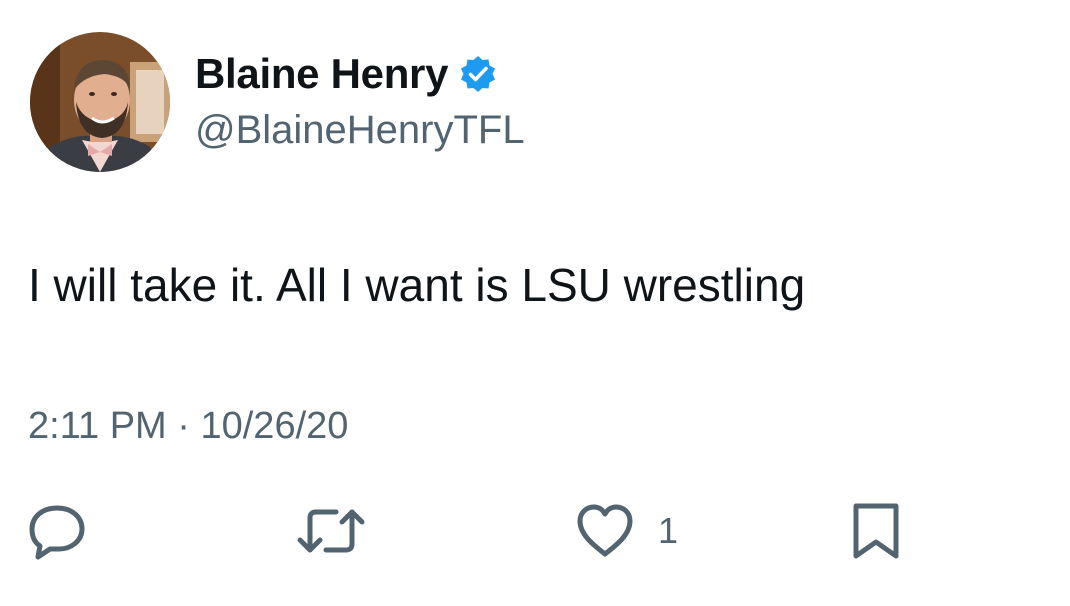 The image size is (1070, 606). I want to click on like-count: 1, so click(668, 530).